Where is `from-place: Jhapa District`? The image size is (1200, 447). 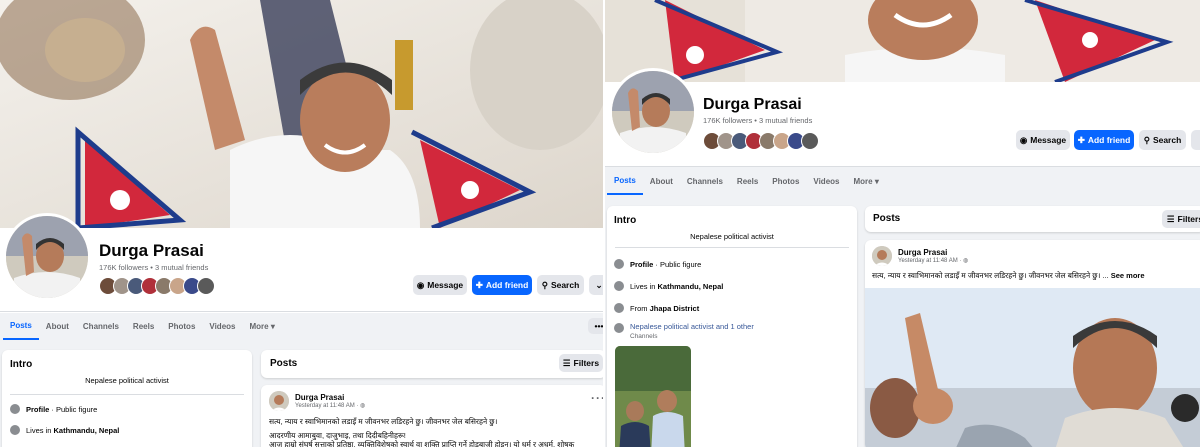 from-place: Jhapa District is located at coordinates (675, 308).